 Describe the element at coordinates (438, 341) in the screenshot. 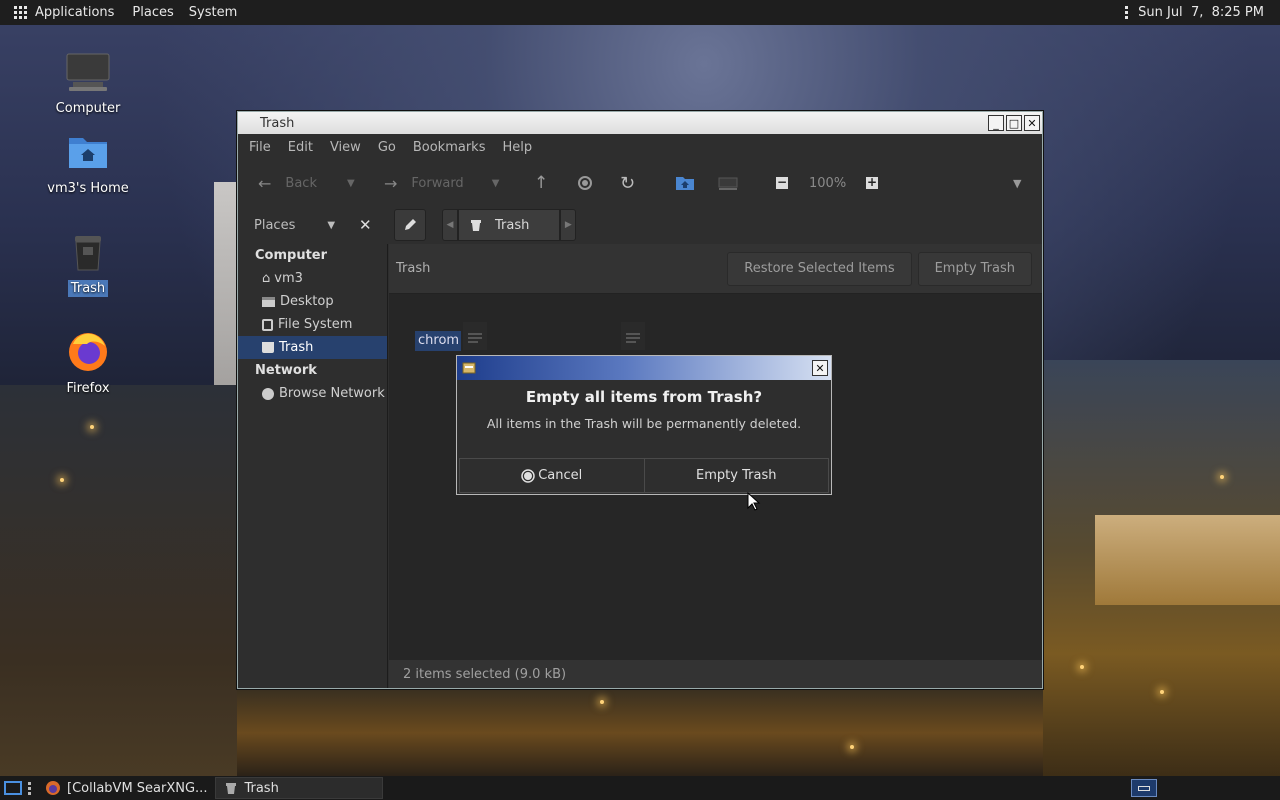

I see `file-item-label: chrom` at that location.